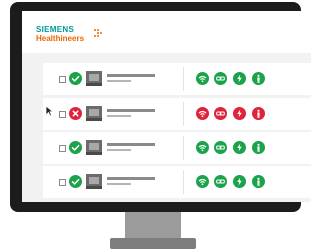 The width and height of the screenshot is (320, 251). I want to click on logo-text-healthineers: Healthineers, so click(60, 38).